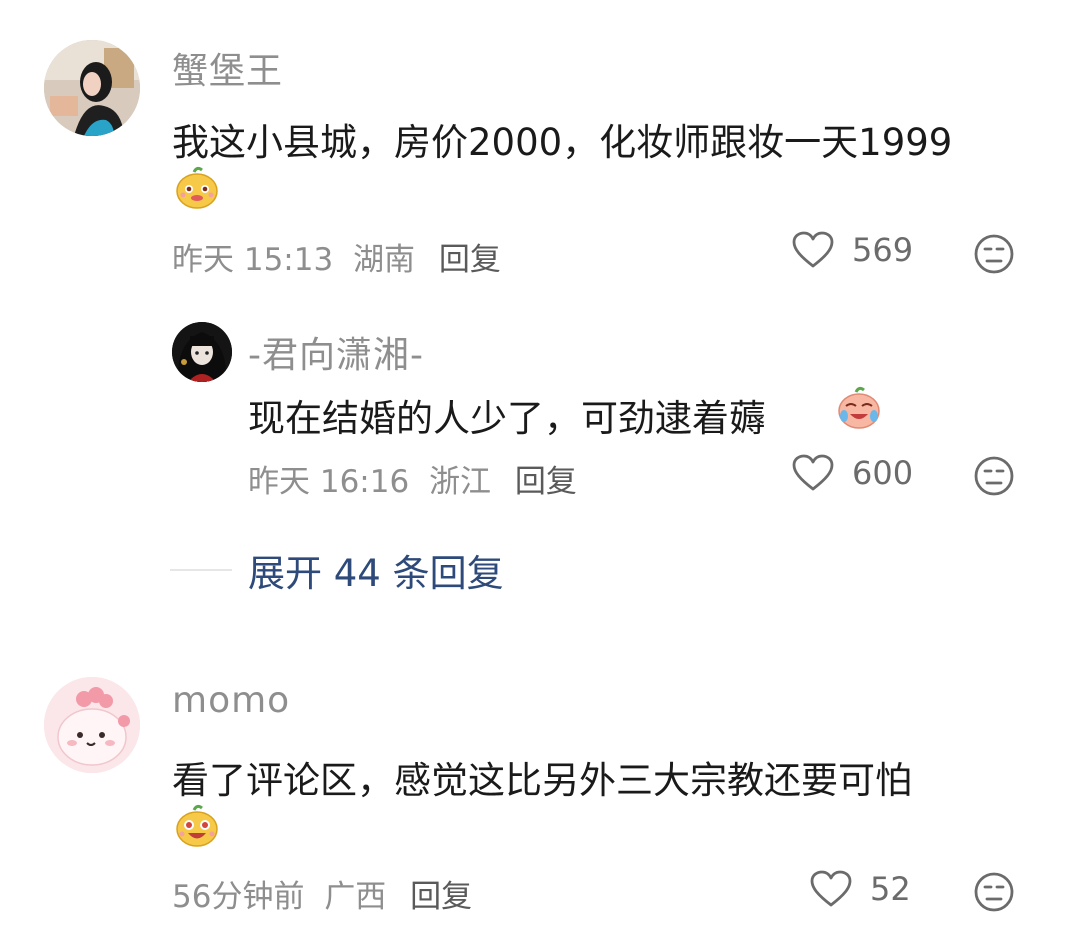 This screenshot has height=951, width=1080. What do you see at coordinates (336, 256) in the screenshot?
I see `comment-meta: 昨天 15:13 湖南 回复` at bounding box center [336, 256].